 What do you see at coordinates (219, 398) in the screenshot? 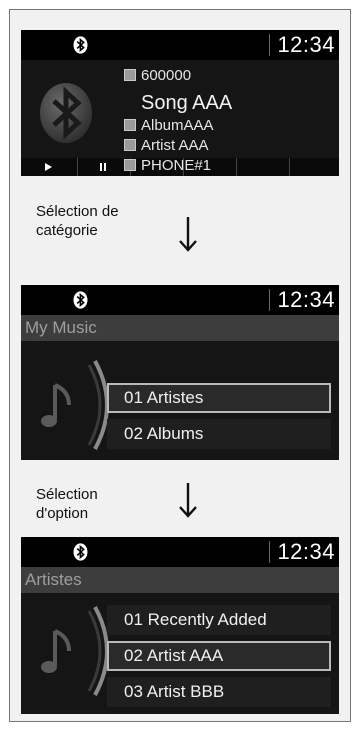
I see `list-item-artistes: 01 Artistes` at bounding box center [219, 398].